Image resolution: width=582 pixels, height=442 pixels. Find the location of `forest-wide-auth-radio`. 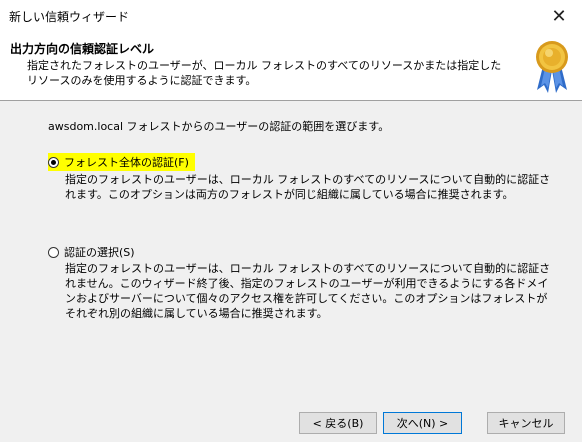

forest-wide-auth-radio is located at coordinates (53, 162).